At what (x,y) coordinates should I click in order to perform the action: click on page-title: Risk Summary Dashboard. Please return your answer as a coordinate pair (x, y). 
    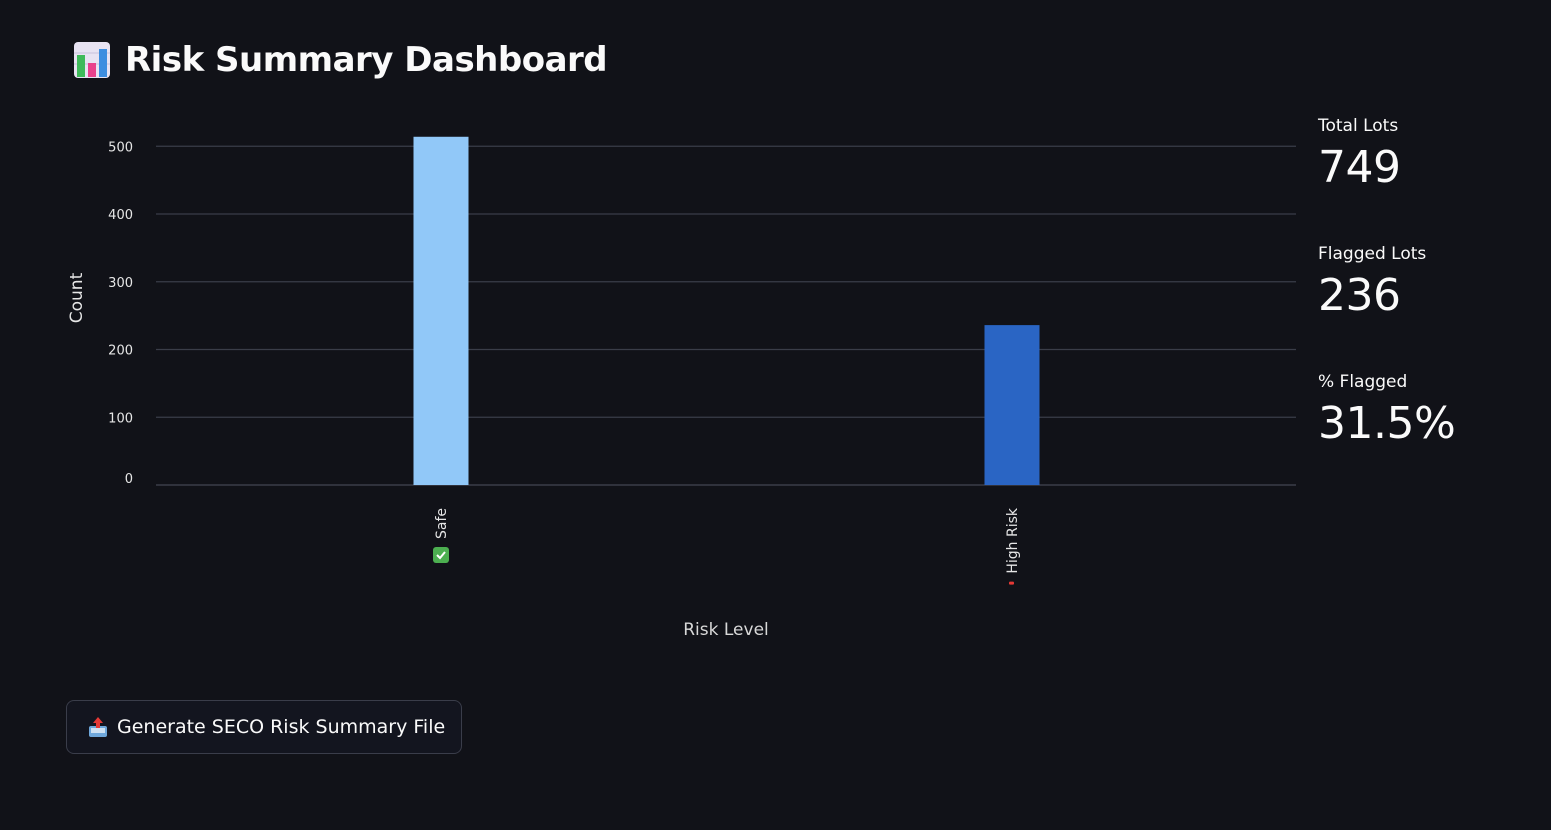
    Looking at the image, I should click on (366, 60).